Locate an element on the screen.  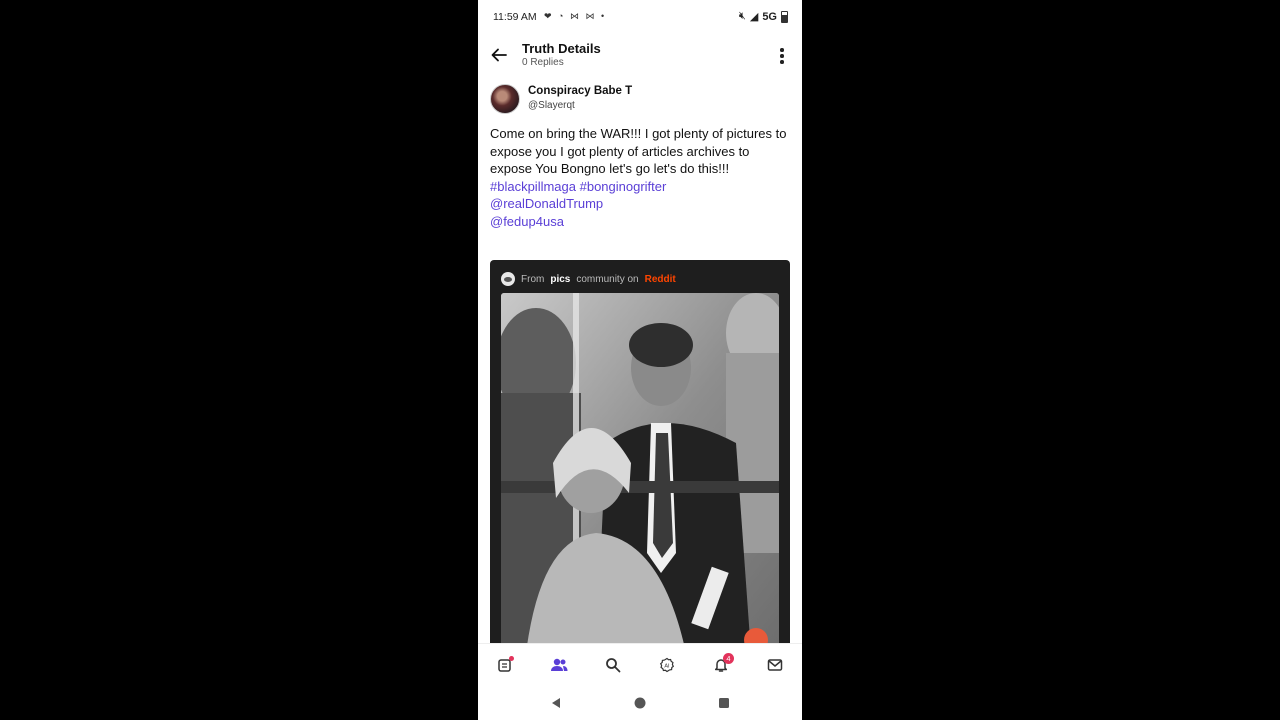
svg-text: AI is located at coordinates (667, 667).